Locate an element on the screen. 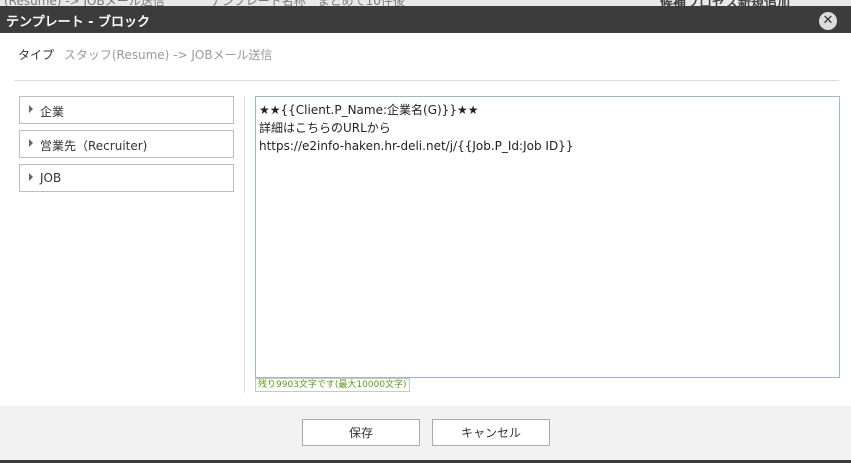 The width and height of the screenshot is (851, 463). cancel-button: キャンセル is located at coordinates (491, 432).